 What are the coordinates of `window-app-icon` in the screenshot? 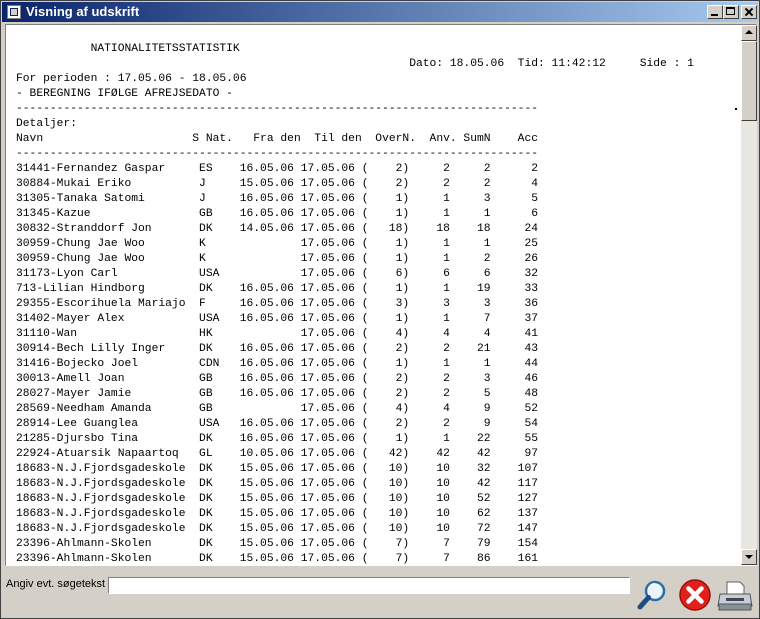 It's located at (14, 12).